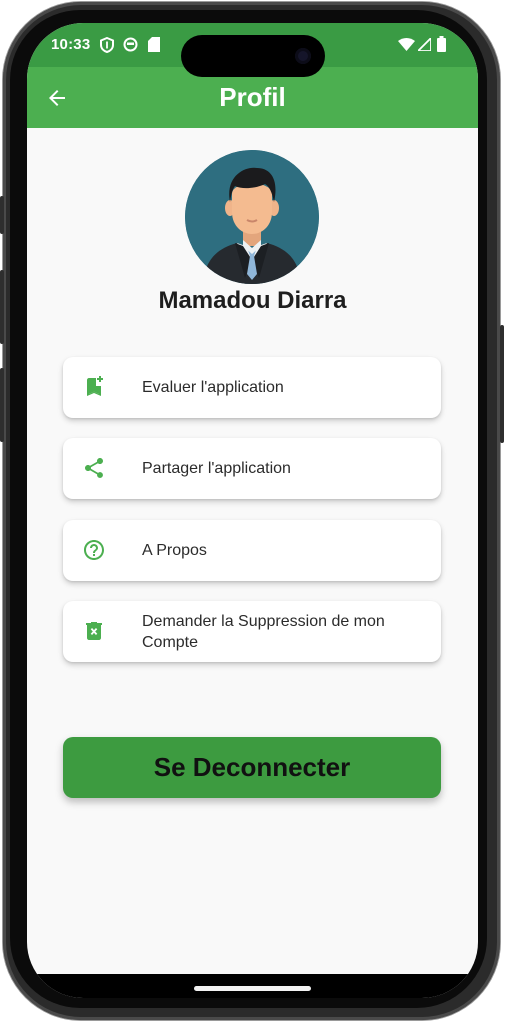 The image size is (505, 1023). Describe the element at coordinates (441, 44) in the screenshot. I see `battery-icon` at that location.